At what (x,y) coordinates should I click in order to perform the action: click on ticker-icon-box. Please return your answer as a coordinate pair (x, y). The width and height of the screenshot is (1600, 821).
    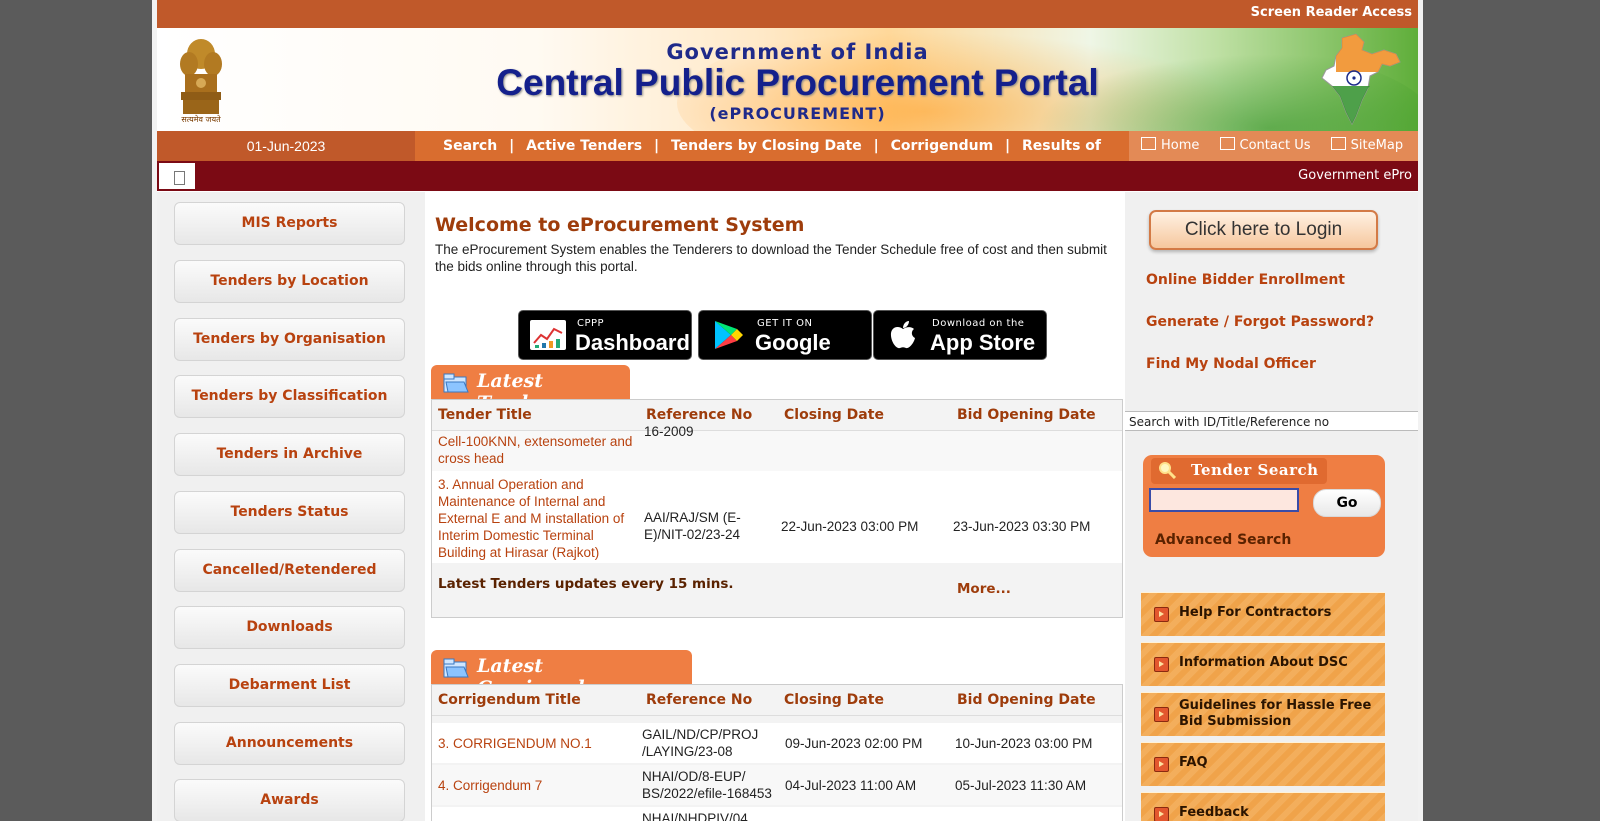
    Looking at the image, I should click on (177, 176).